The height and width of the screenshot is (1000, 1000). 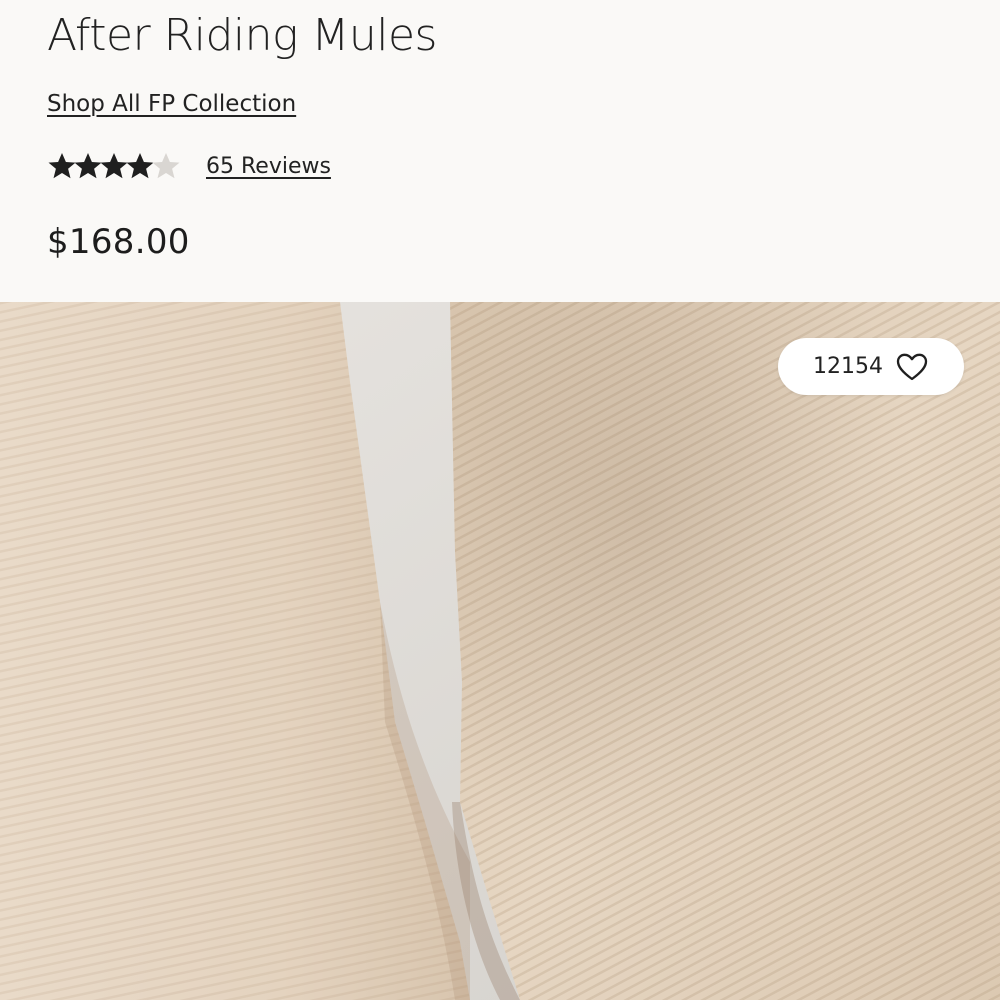 What do you see at coordinates (848, 366) in the screenshot?
I see `wishlist-count: 12154` at bounding box center [848, 366].